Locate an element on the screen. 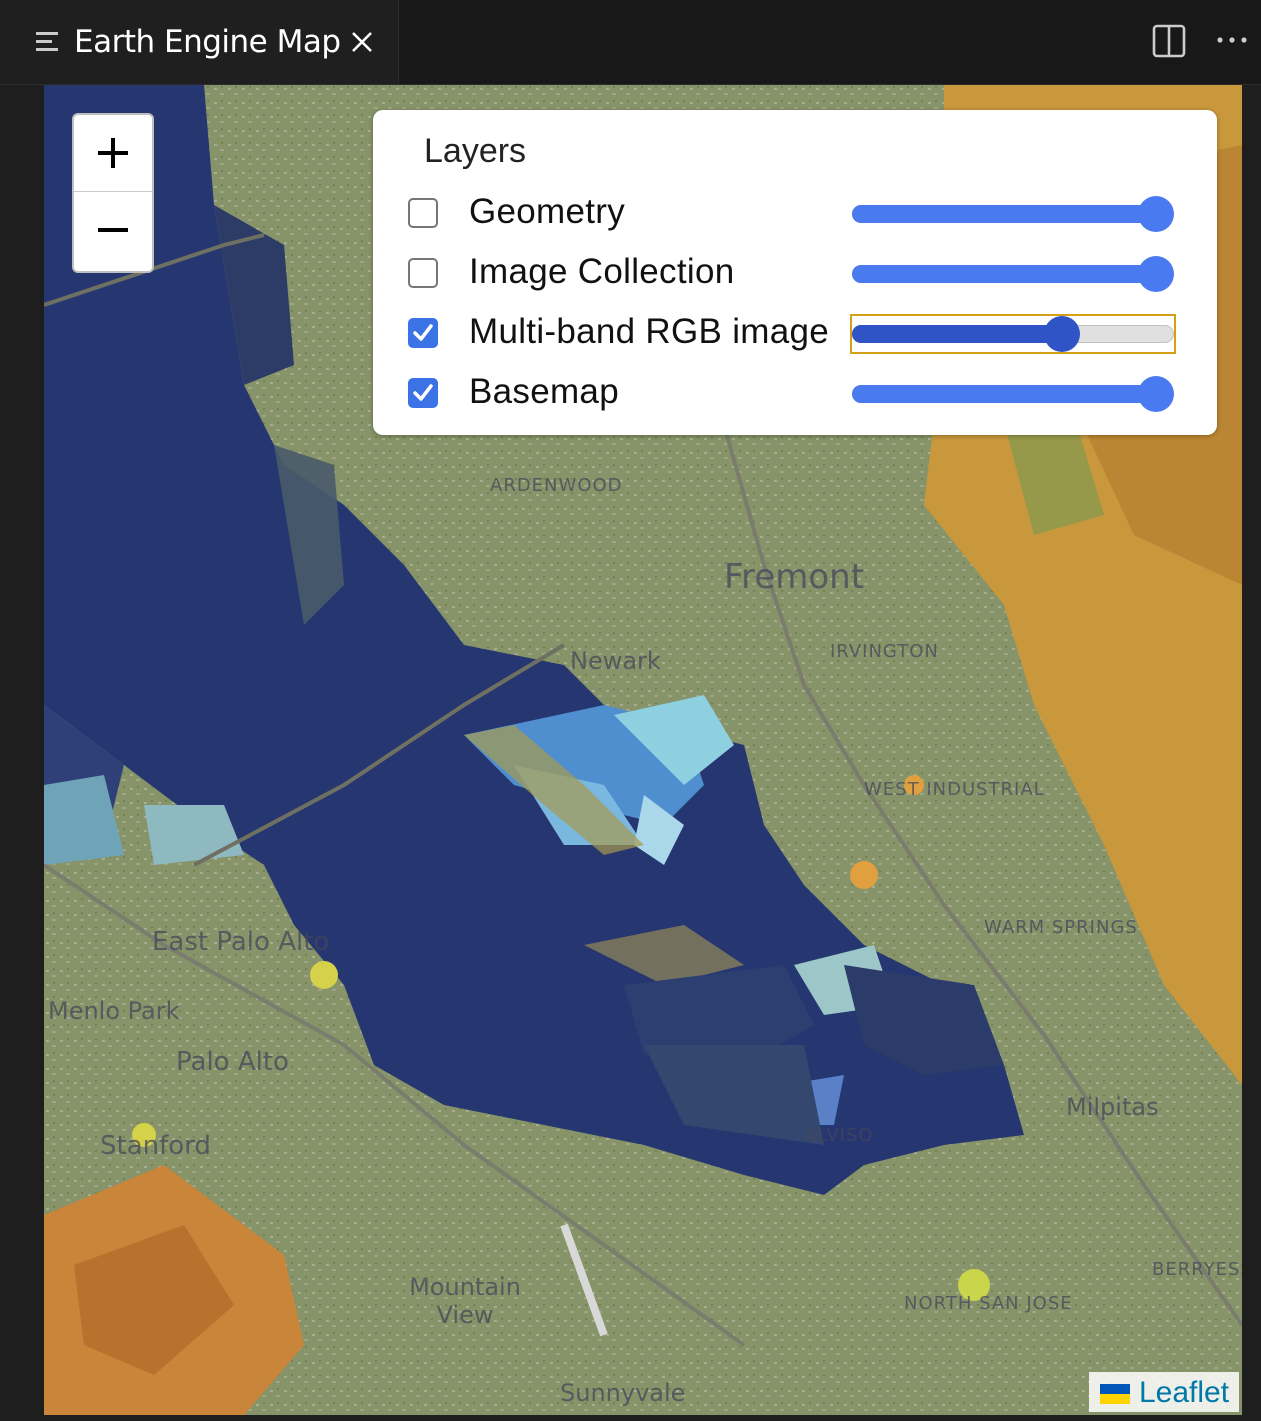  place-label: Mountain View is located at coordinates (465, 1301).